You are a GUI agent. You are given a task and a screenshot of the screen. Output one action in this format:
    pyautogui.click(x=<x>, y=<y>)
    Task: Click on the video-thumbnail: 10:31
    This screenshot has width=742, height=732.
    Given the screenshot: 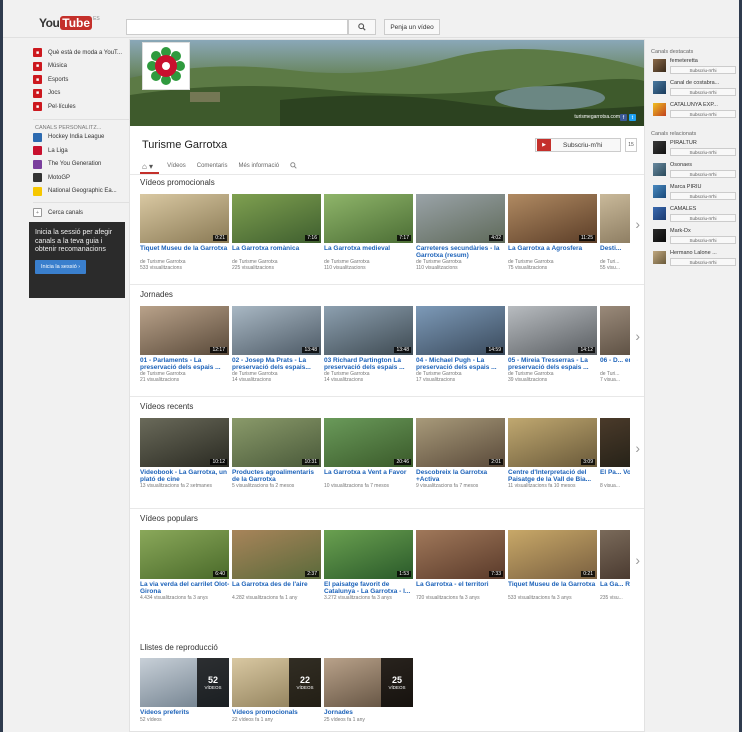 What is the action you would take?
    pyautogui.click(x=276, y=442)
    